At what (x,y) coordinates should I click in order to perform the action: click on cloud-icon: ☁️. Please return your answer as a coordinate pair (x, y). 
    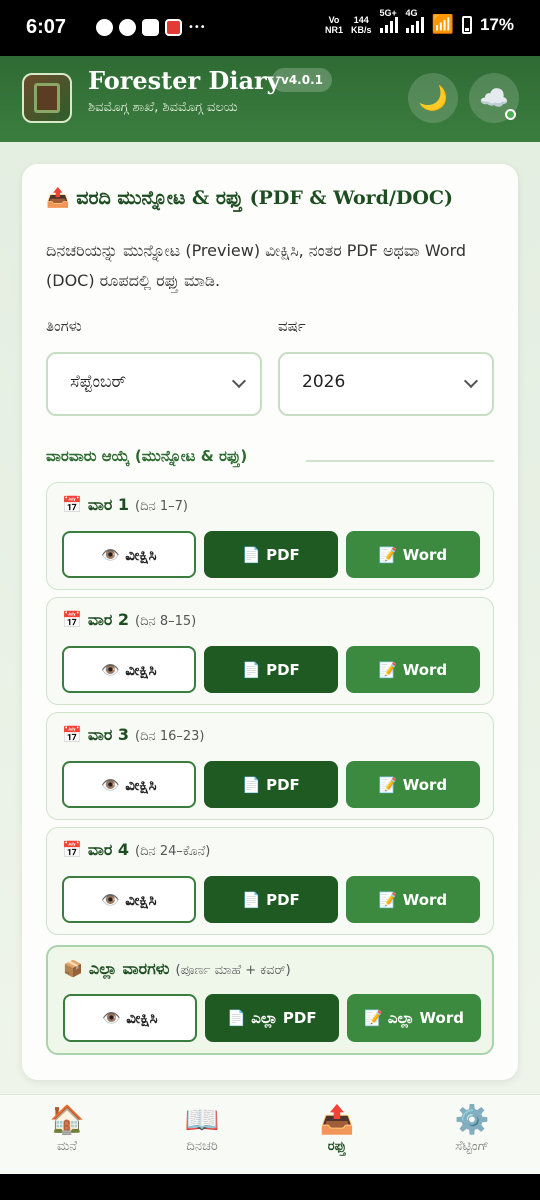
    Looking at the image, I should click on (494, 98).